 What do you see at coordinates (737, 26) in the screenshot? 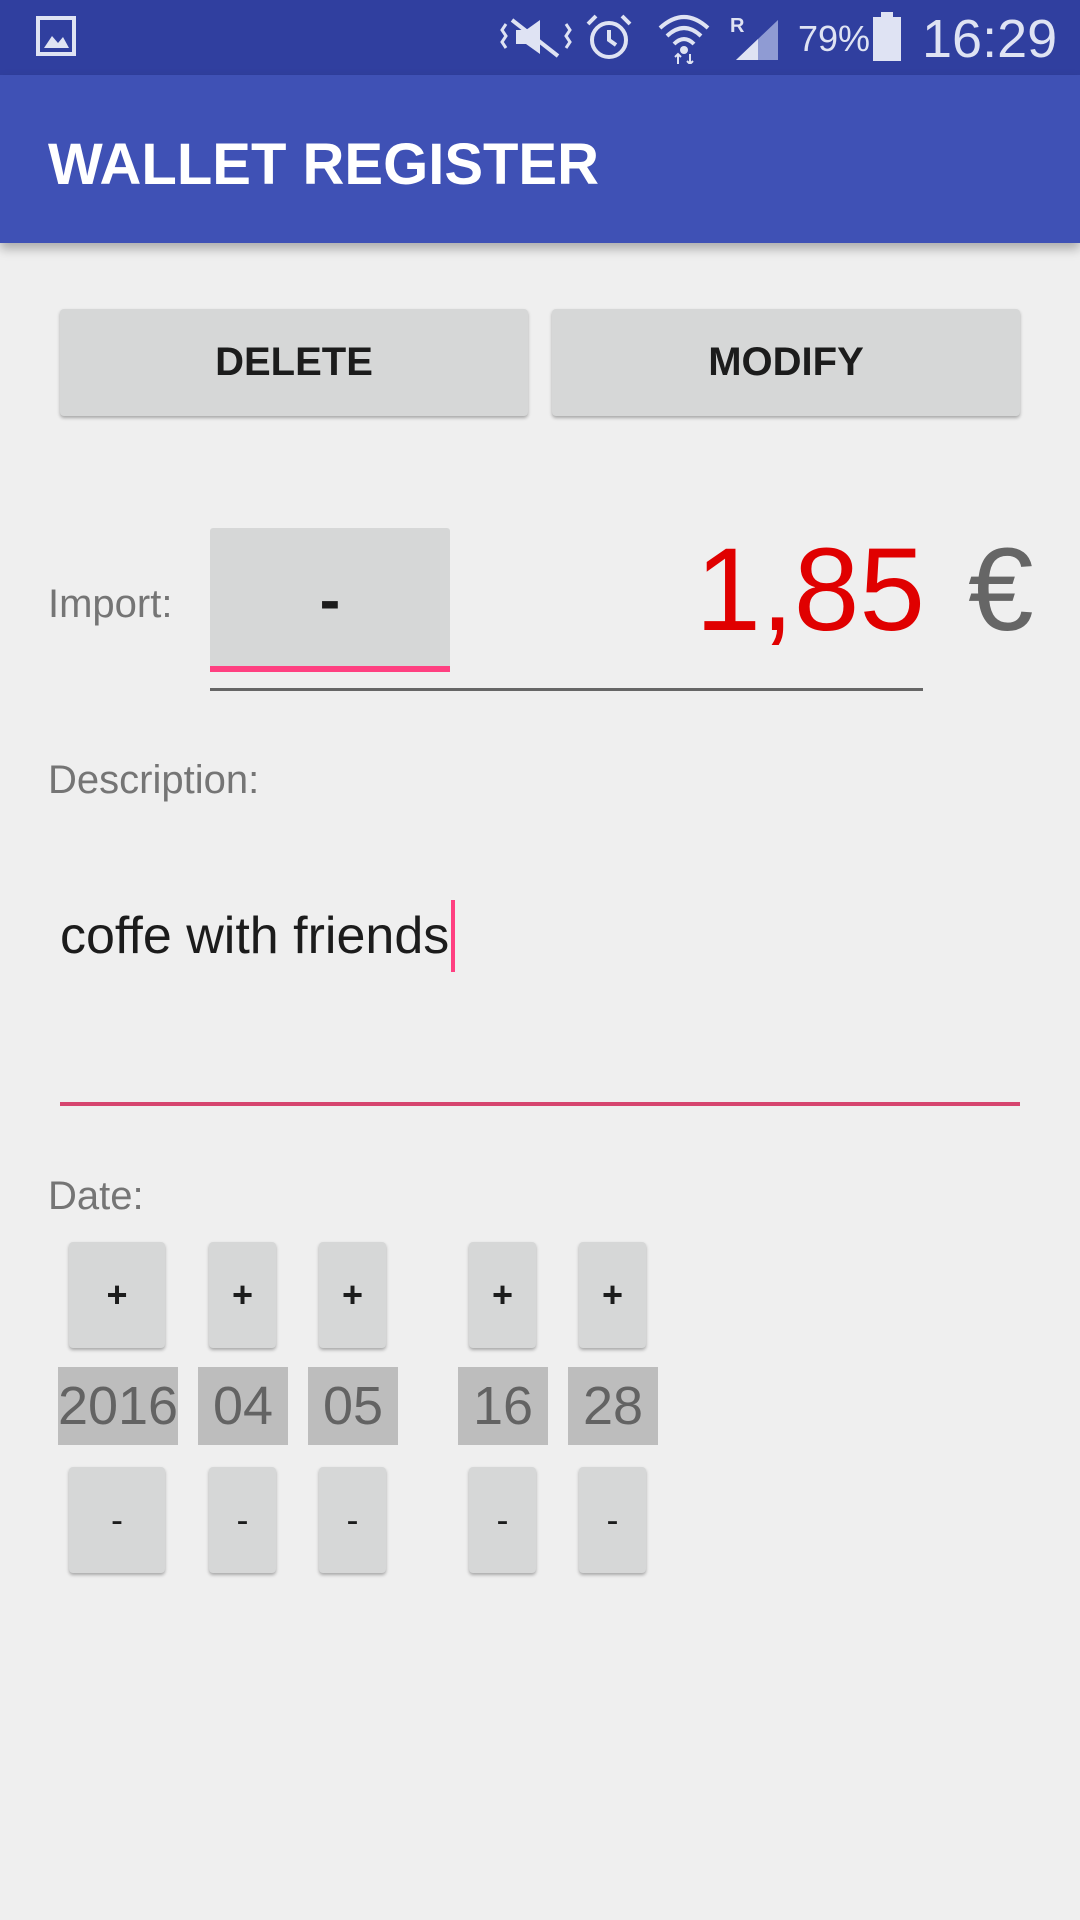
I see `svg-text: R` at bounding box center [737, 26].